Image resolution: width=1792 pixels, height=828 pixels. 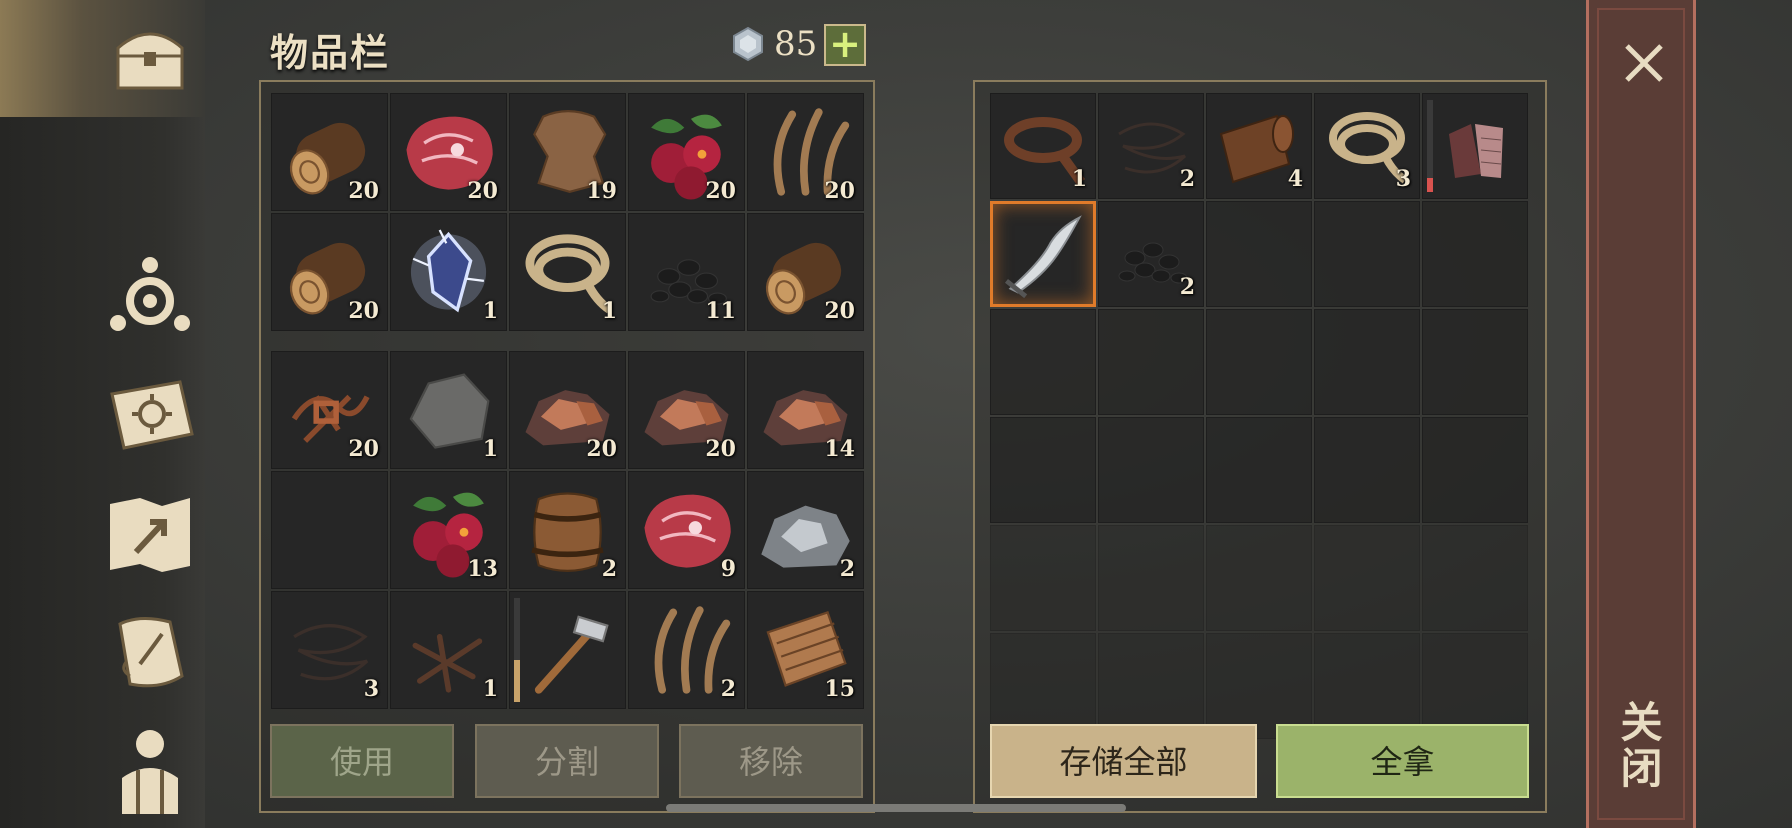 What do you see at coordinates (771, 761) in the screenshot?
I see `remove-button: 移除` at bounding box center [771, 761].